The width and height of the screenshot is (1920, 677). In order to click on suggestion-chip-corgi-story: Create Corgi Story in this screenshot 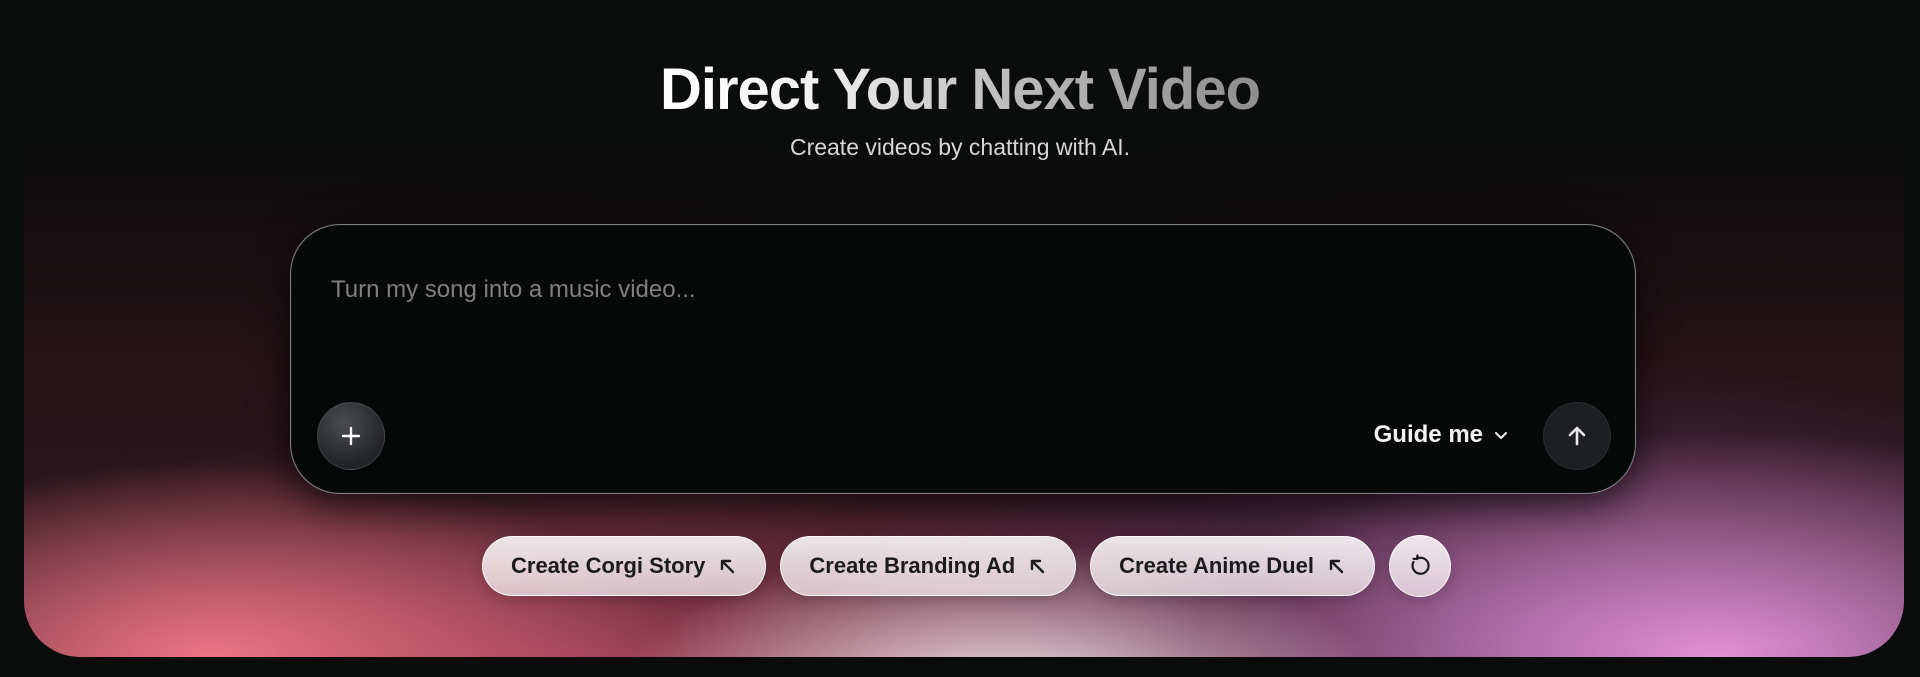, I will do `click(624, 566)`.